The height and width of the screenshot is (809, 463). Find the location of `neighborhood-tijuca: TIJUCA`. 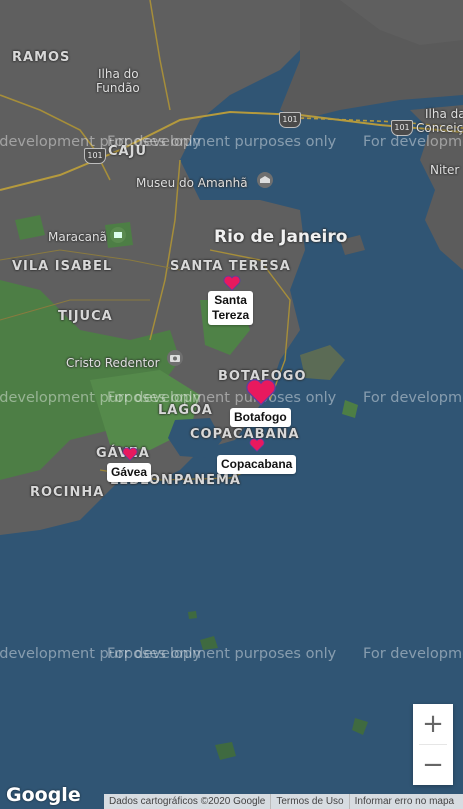

neighborhood-tijuca: TIJUCA is located at coordinates (85, 316).